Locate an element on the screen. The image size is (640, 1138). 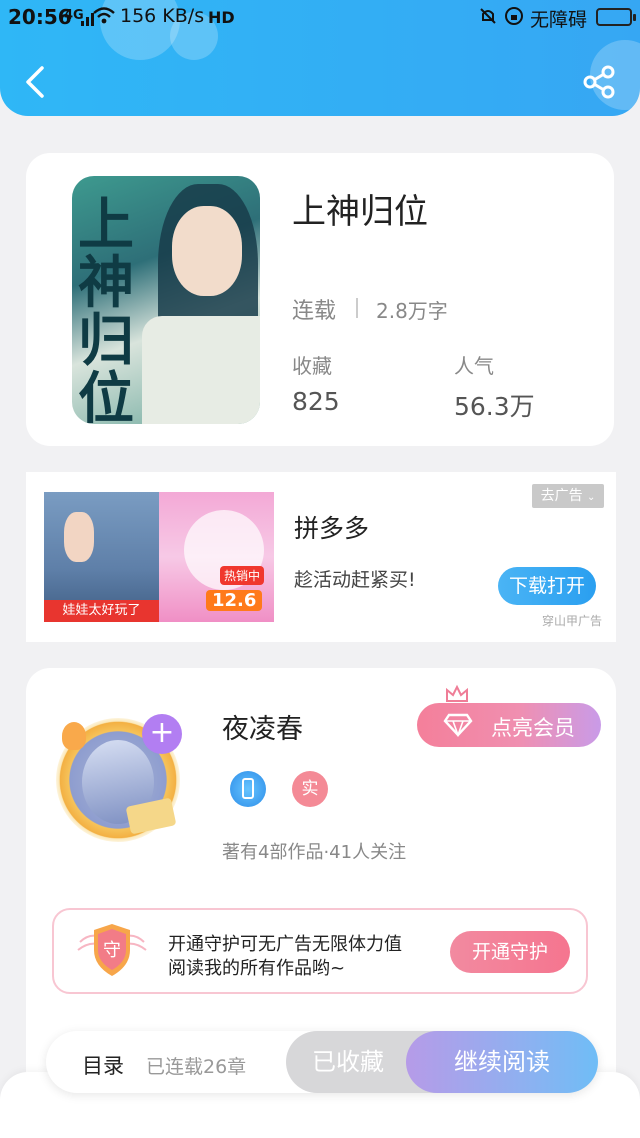
plus-icon: + is located at coordinates (162, 732).